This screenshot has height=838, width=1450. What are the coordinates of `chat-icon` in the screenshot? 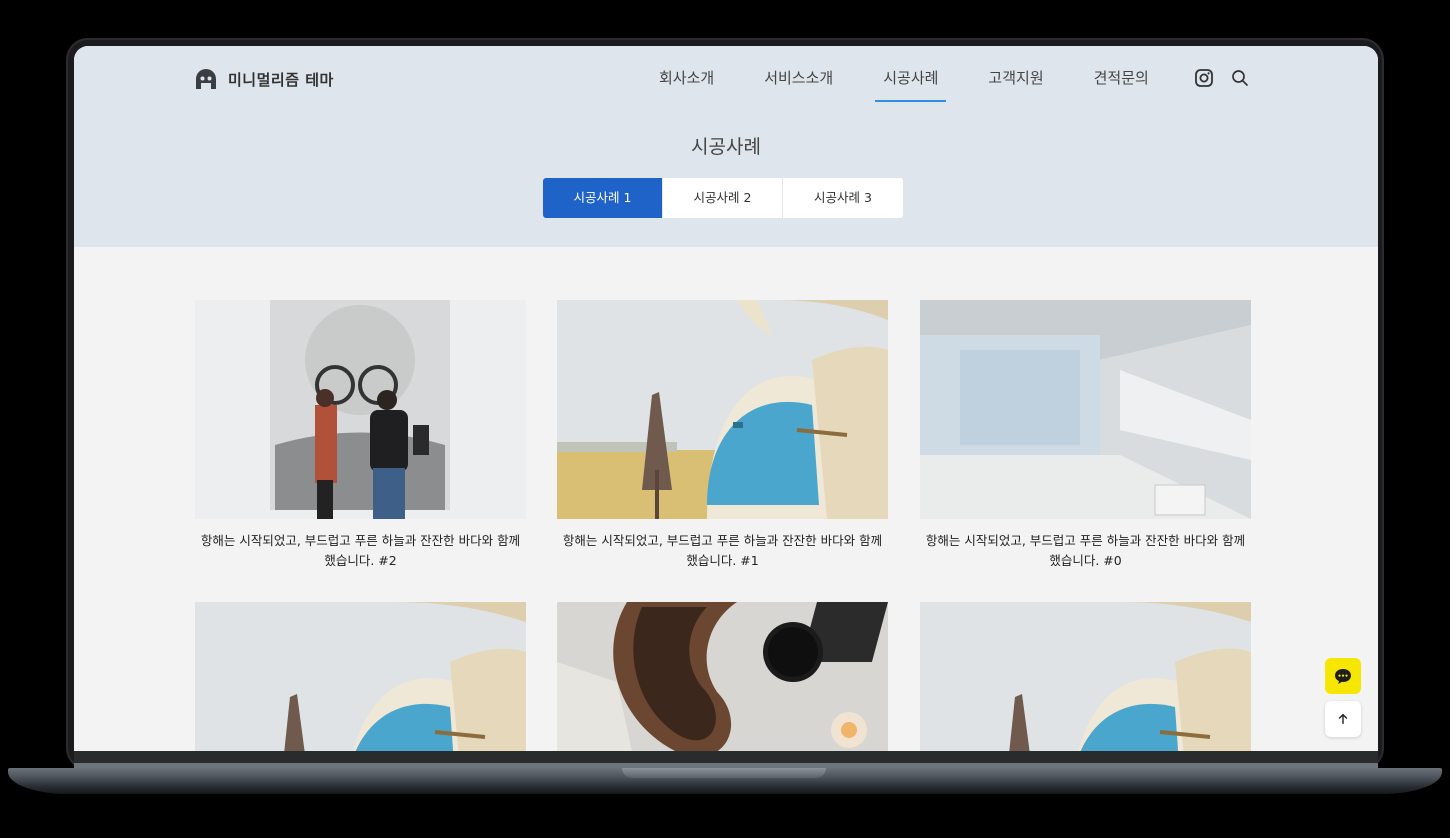 It's located at (1343, 676).